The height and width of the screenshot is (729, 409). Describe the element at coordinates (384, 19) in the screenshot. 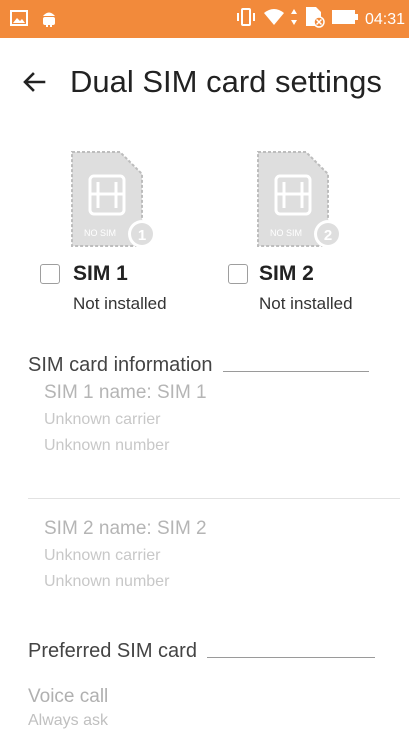

I see `status-time: 04:31` at that location.